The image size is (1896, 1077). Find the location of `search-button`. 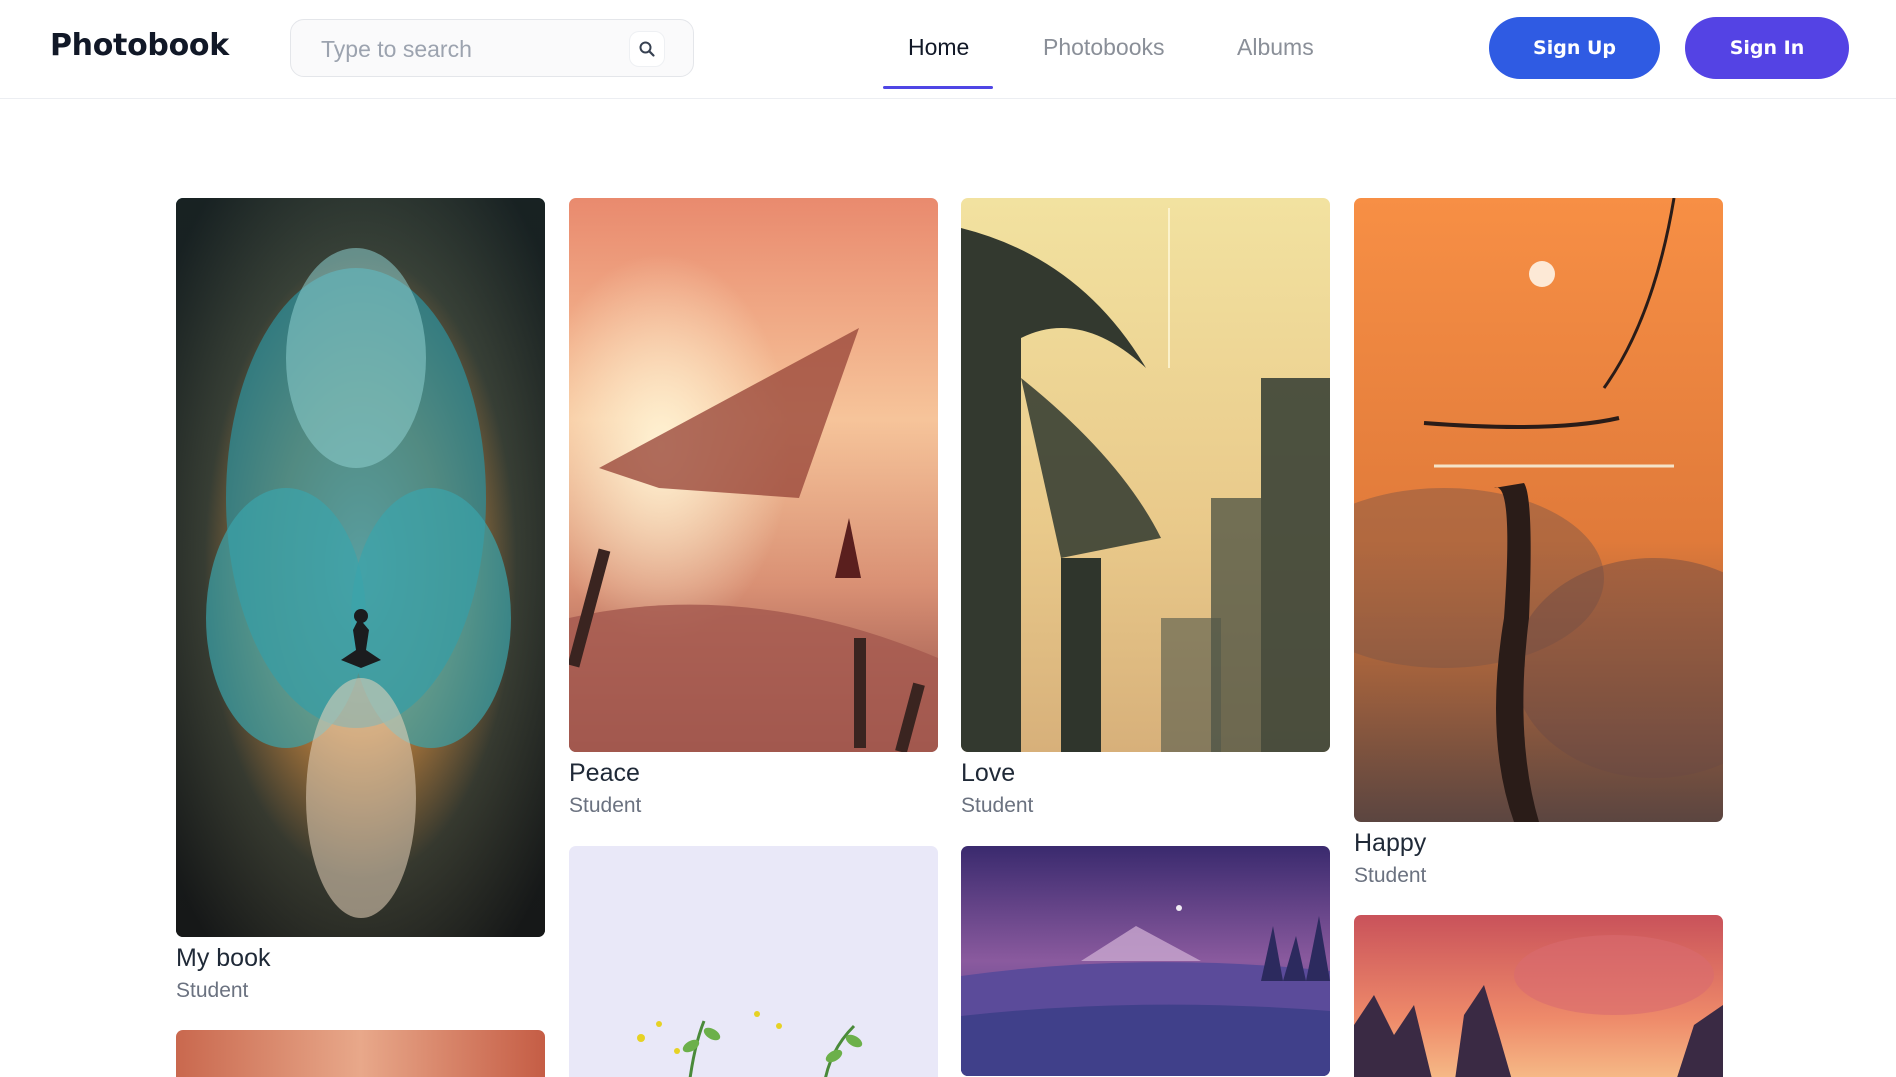

search-button is located at coordinates (647, 49).